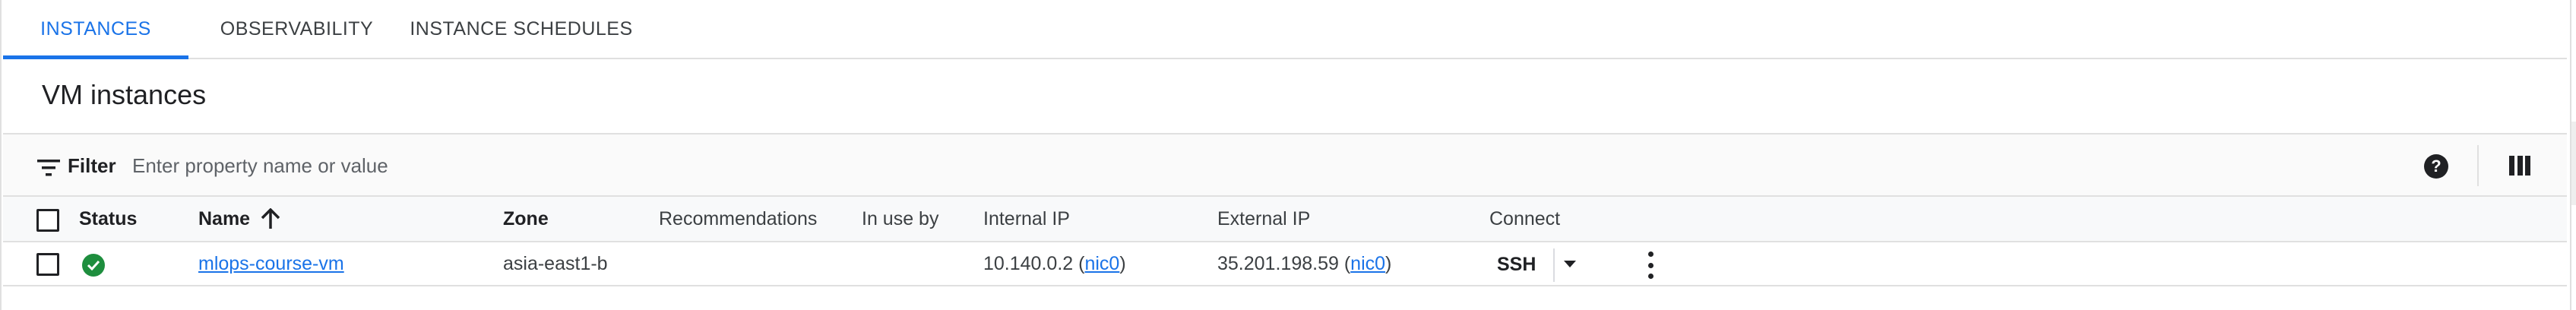  Describe the element at coordinates (95, 29) in the screenshot. I see `tab-instances: INSTANCES` at that location.